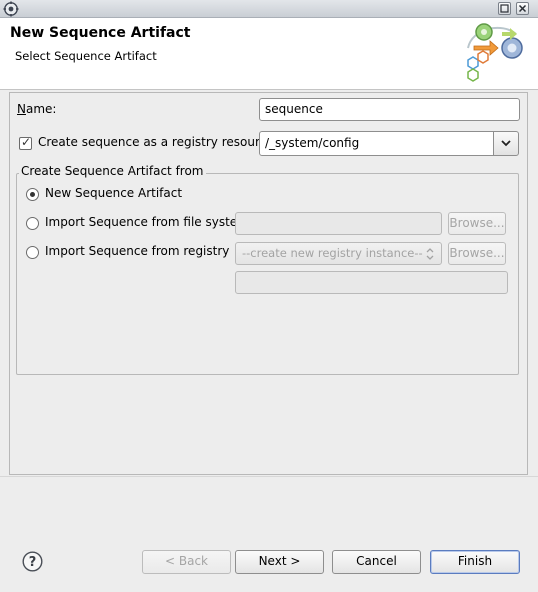 This screenshot has height=592, width=538. What do you see at coordinates (37, 109) in the screenshot?
I see `name-label: Name:` at bounding box center [37, 109].